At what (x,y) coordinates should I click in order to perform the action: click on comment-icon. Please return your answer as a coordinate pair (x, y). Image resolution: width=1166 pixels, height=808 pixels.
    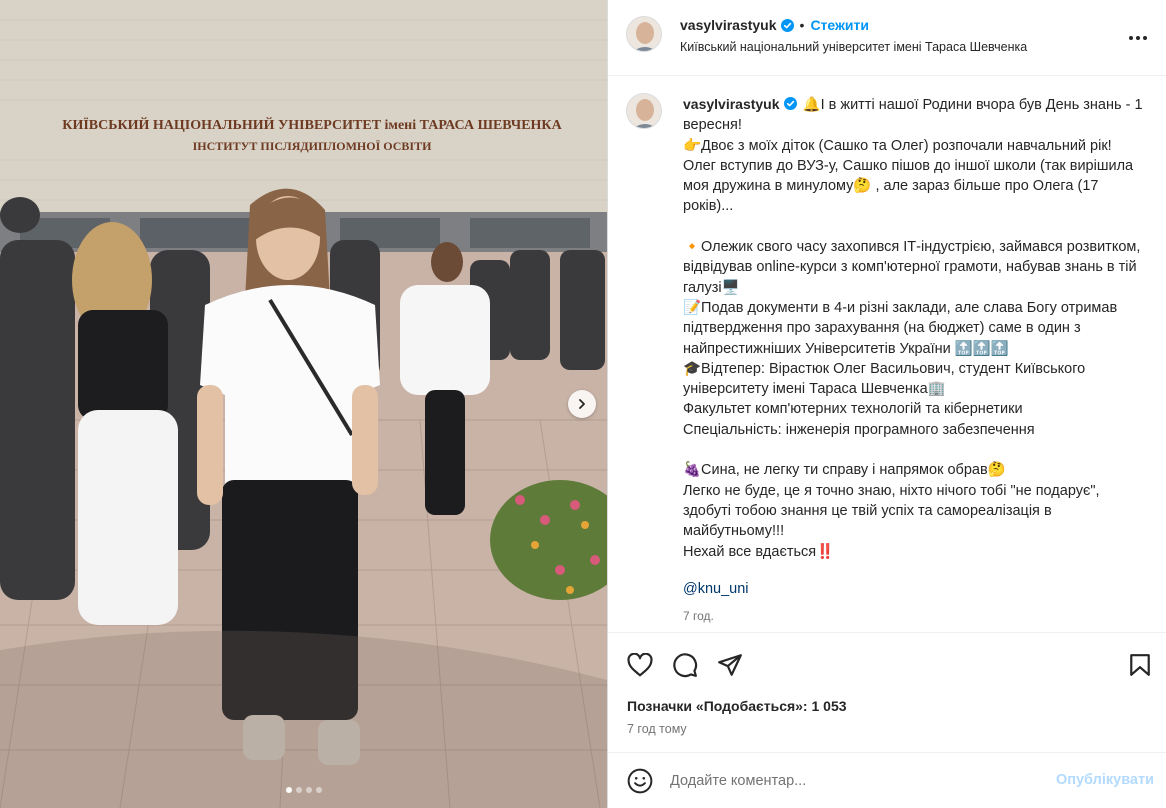
    Looking at the image, I should click on (685, 665).